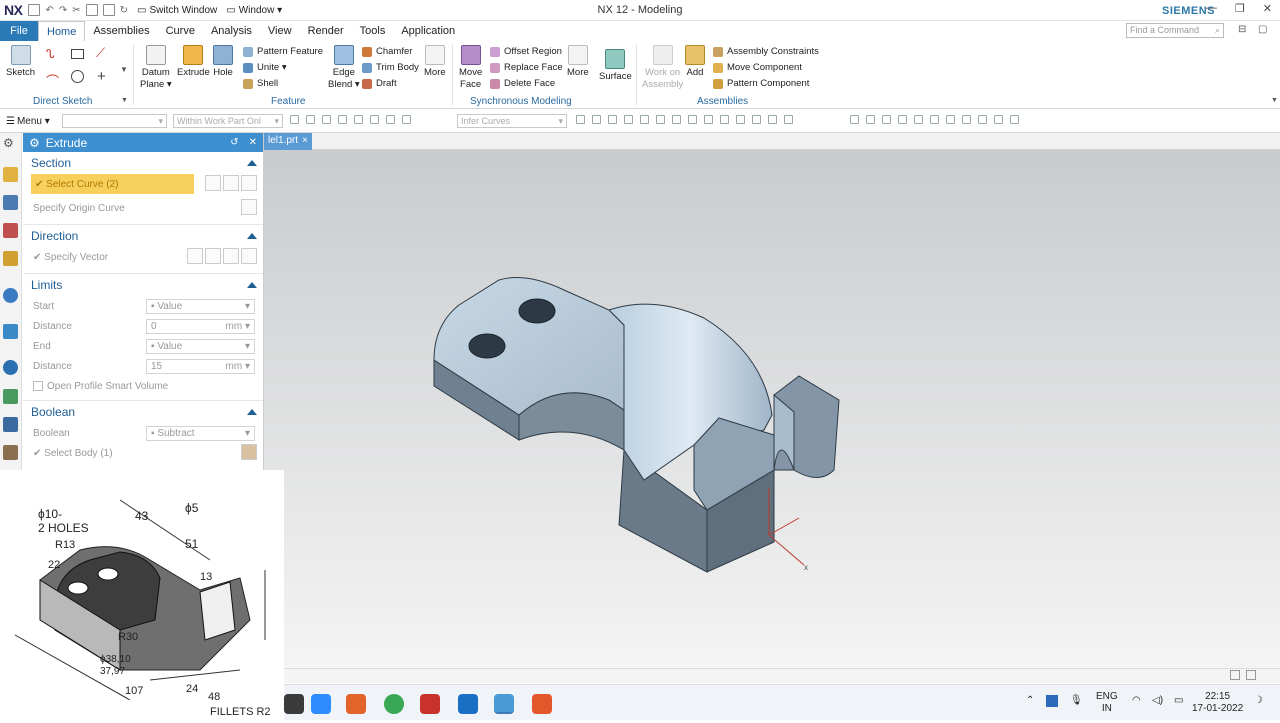  I want to click on replace-face-button: Replace Face, so click(526, 67).